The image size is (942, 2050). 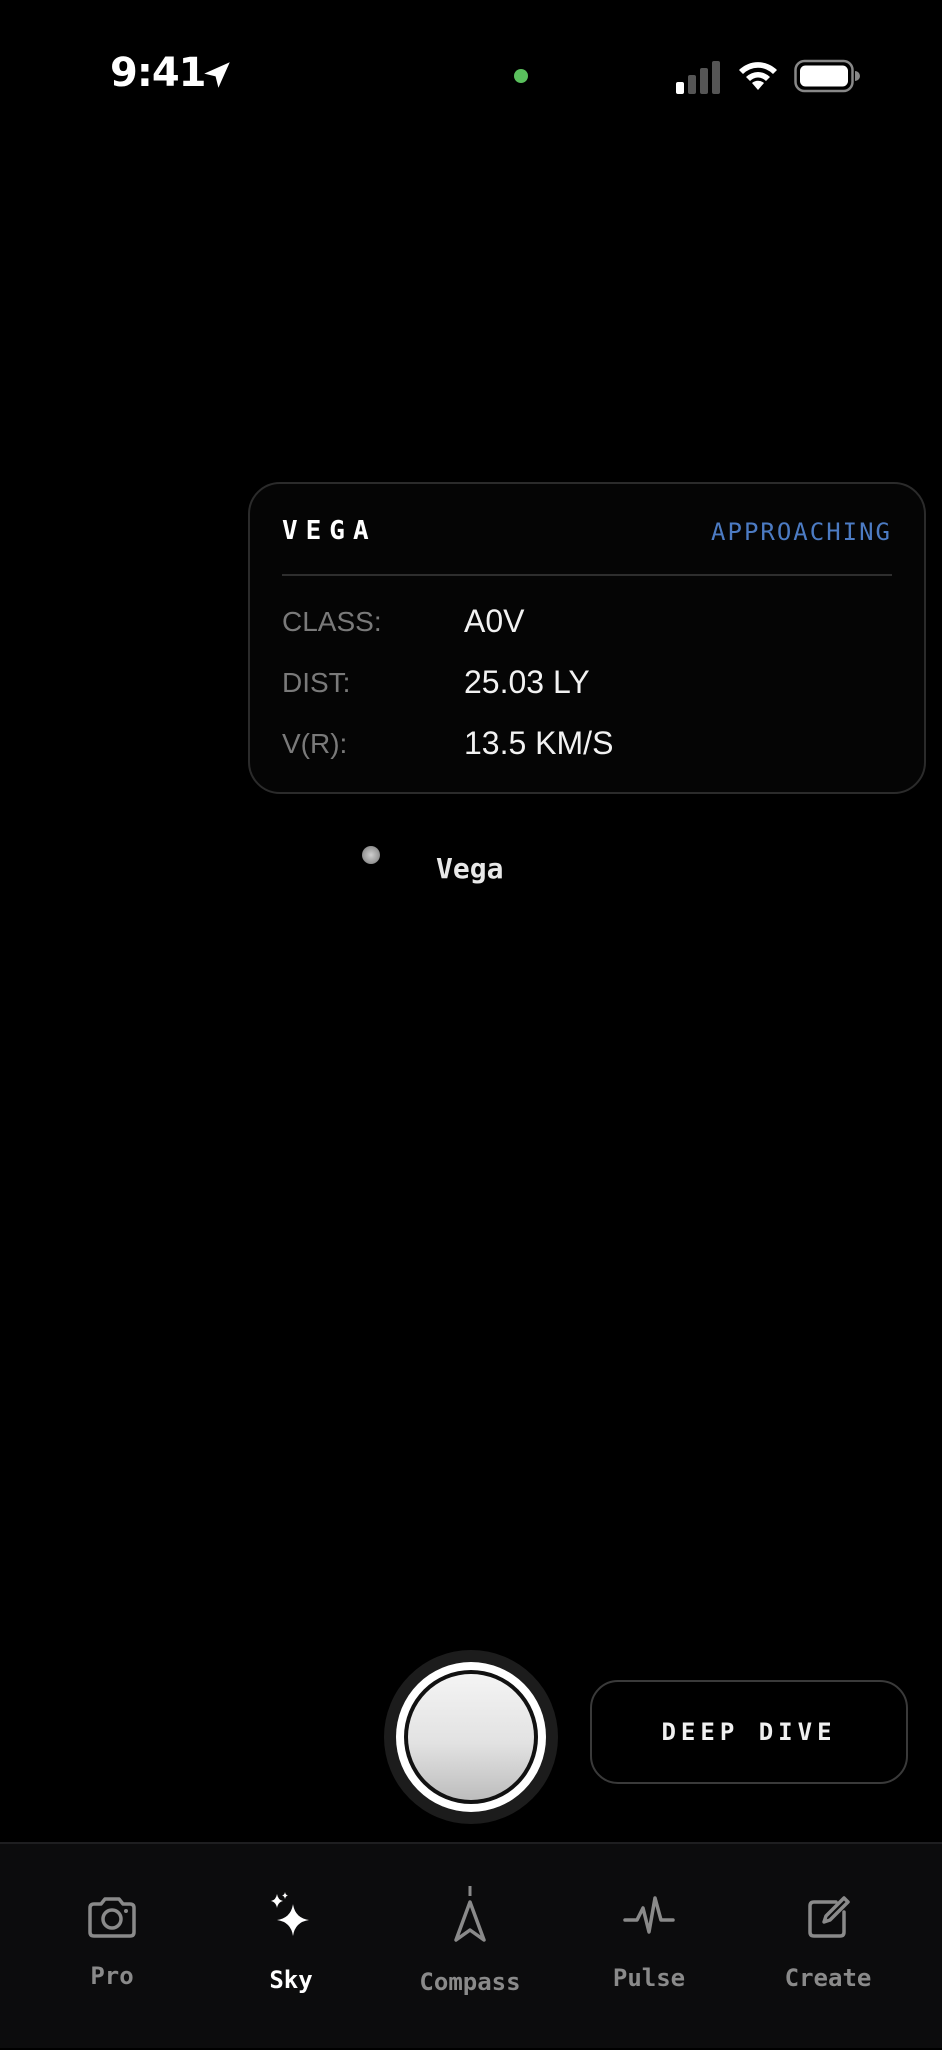 What do you see at coordinates (371, 855) in the screenshot?
I see `star-marker` at bounding box center [371, 855].